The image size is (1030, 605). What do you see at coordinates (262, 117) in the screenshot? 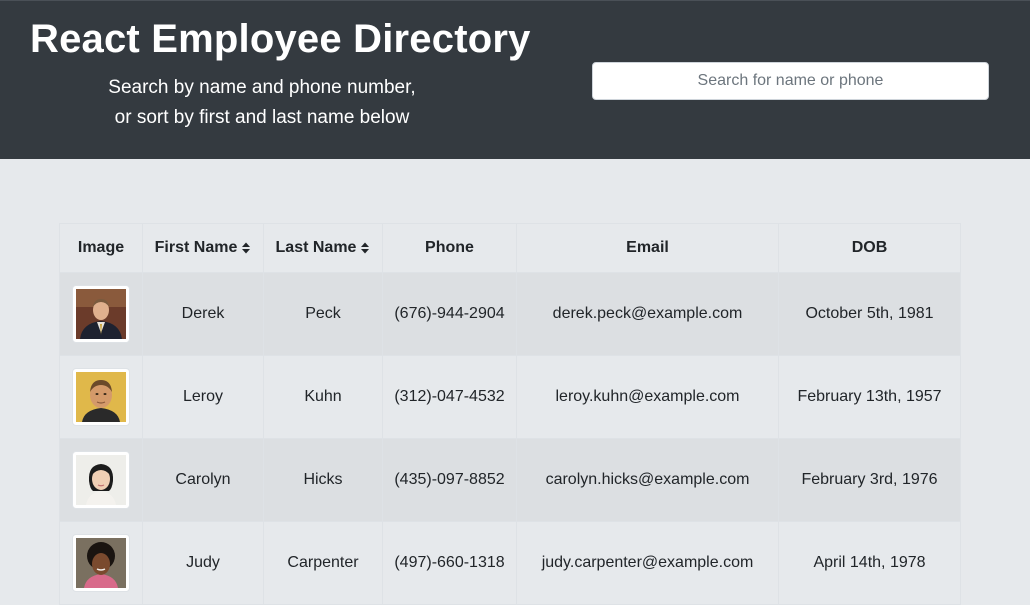
I see `subtitle-line-2: or sort by first and last name below` at bounding box center [262, 117].